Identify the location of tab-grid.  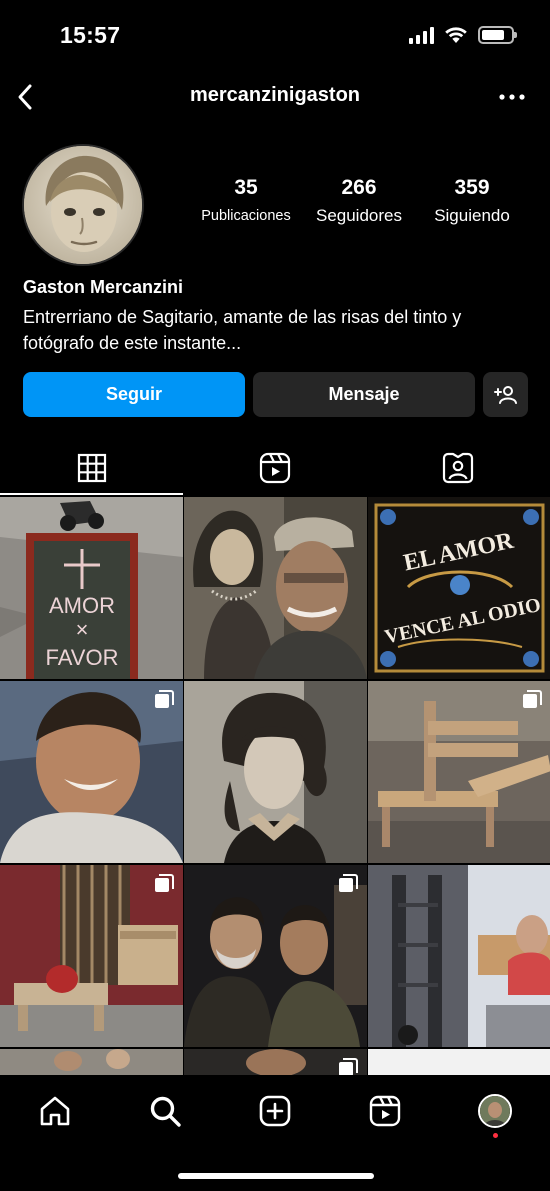
(91, 467).